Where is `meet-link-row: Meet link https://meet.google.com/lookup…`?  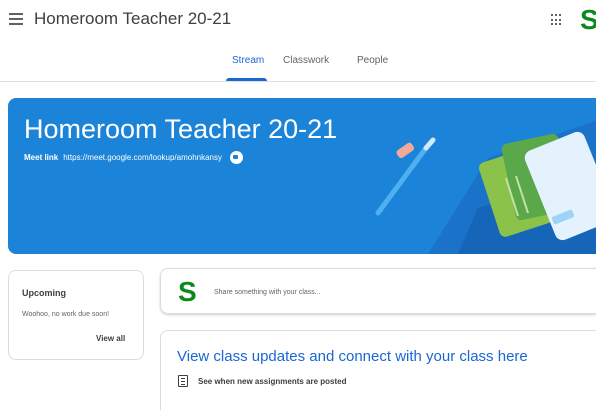
meet-link-row: Meet link https://meet.google.com/lookup… is located at coordinates (133, 157).